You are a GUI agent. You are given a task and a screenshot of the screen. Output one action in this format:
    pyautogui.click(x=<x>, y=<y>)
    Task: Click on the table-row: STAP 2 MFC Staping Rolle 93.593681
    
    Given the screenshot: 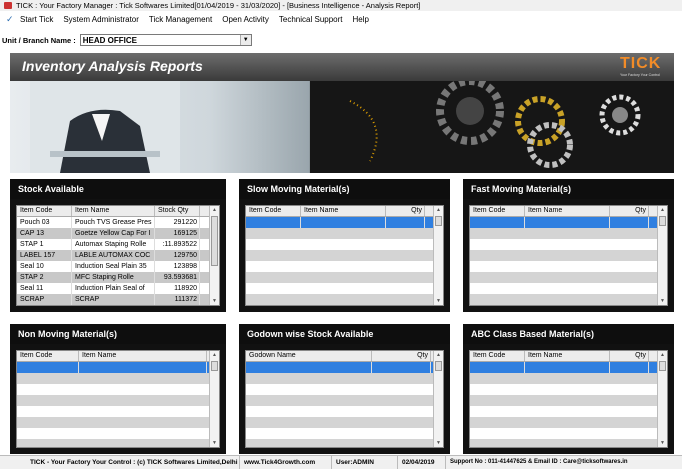 What is the action you would take?
    pyautogui.click(x=118, y=277)
    